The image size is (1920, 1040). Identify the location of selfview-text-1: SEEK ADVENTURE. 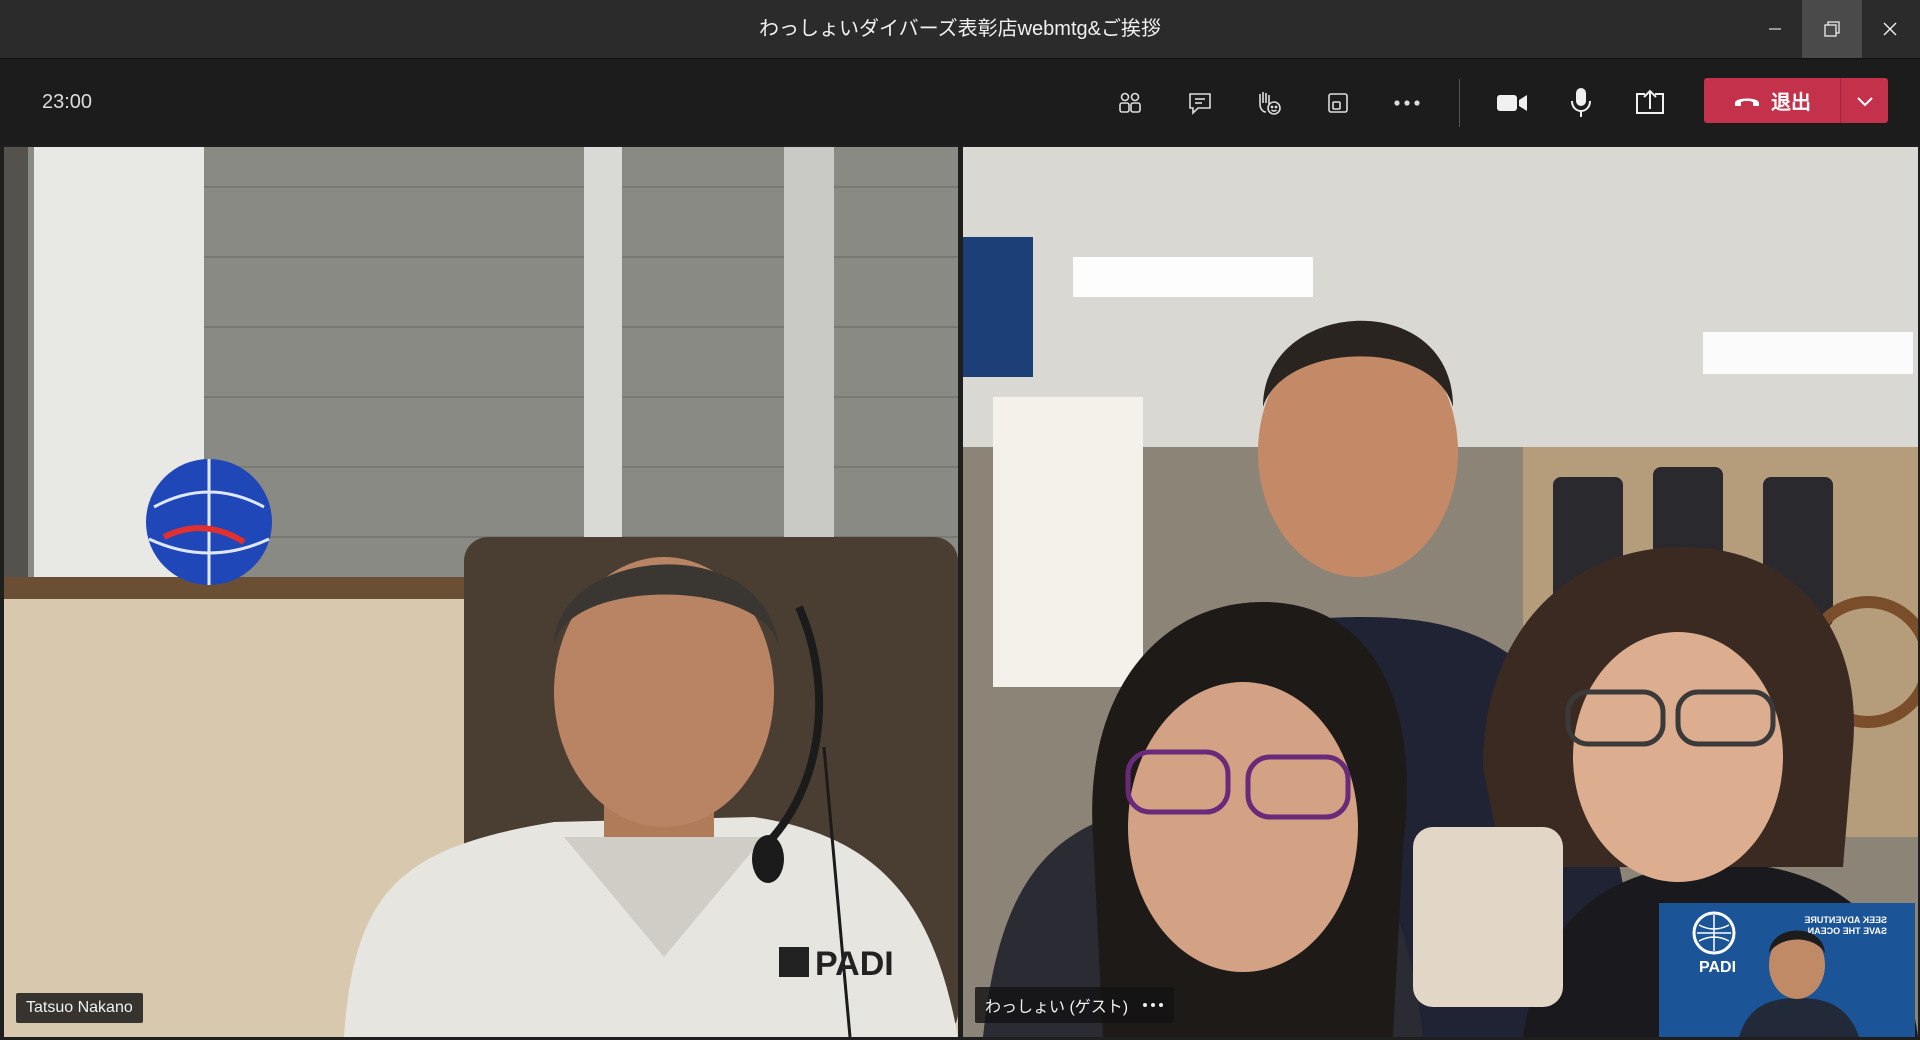
(1845, 920).